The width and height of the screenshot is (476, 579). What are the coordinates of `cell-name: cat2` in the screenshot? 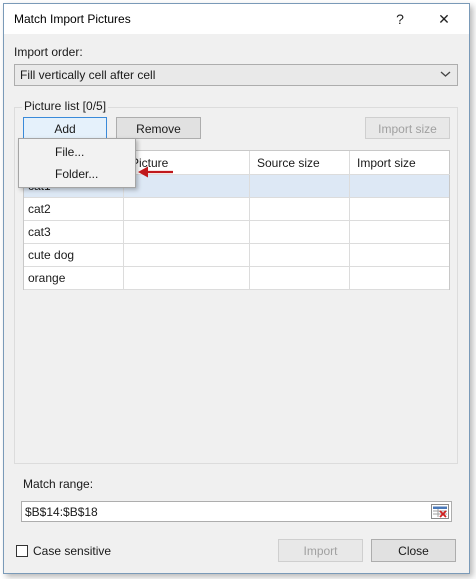 It's located at (74, 209).